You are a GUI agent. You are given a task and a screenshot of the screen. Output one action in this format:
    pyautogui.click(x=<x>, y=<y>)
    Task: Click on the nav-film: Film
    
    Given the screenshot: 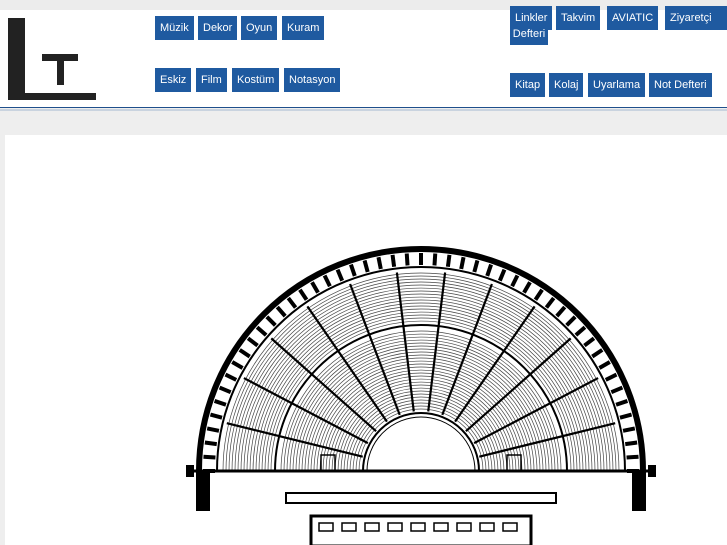 What is the action you would take?
    pyautogui.click(x=211, y=80)
    